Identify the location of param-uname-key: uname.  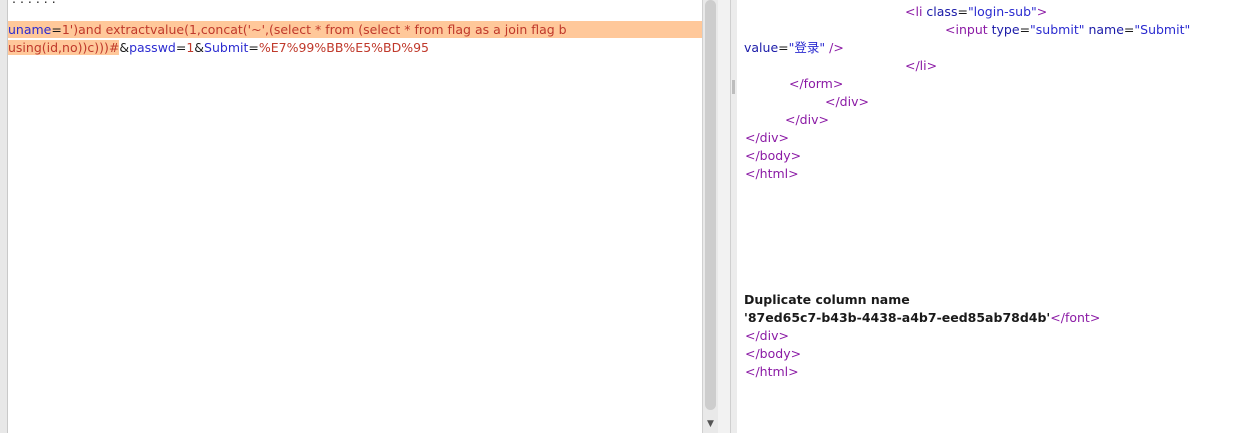
(30, 29).